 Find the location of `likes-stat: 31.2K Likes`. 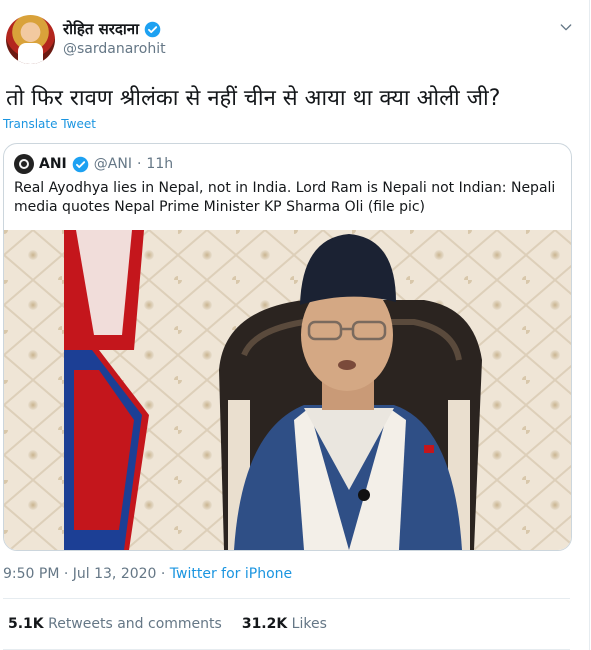

likes-stat: 31.2K Likes is located at coordinates (284, 624).